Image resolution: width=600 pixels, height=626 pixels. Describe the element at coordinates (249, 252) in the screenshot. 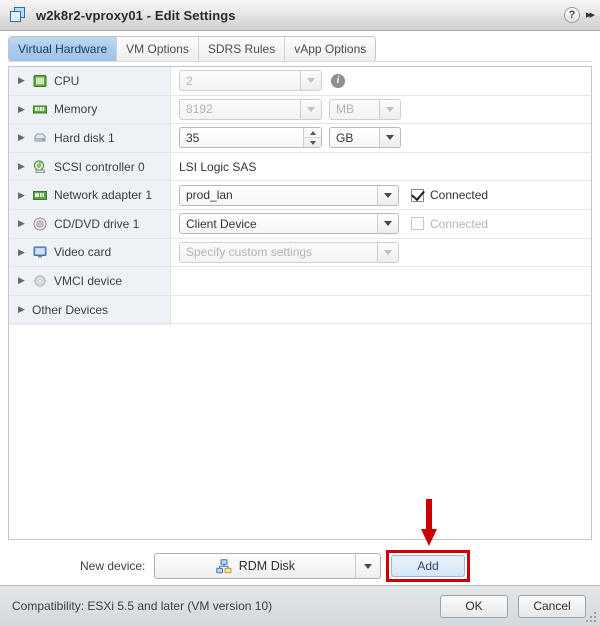

I see `videocard-value: Specify custom settings` at that location.